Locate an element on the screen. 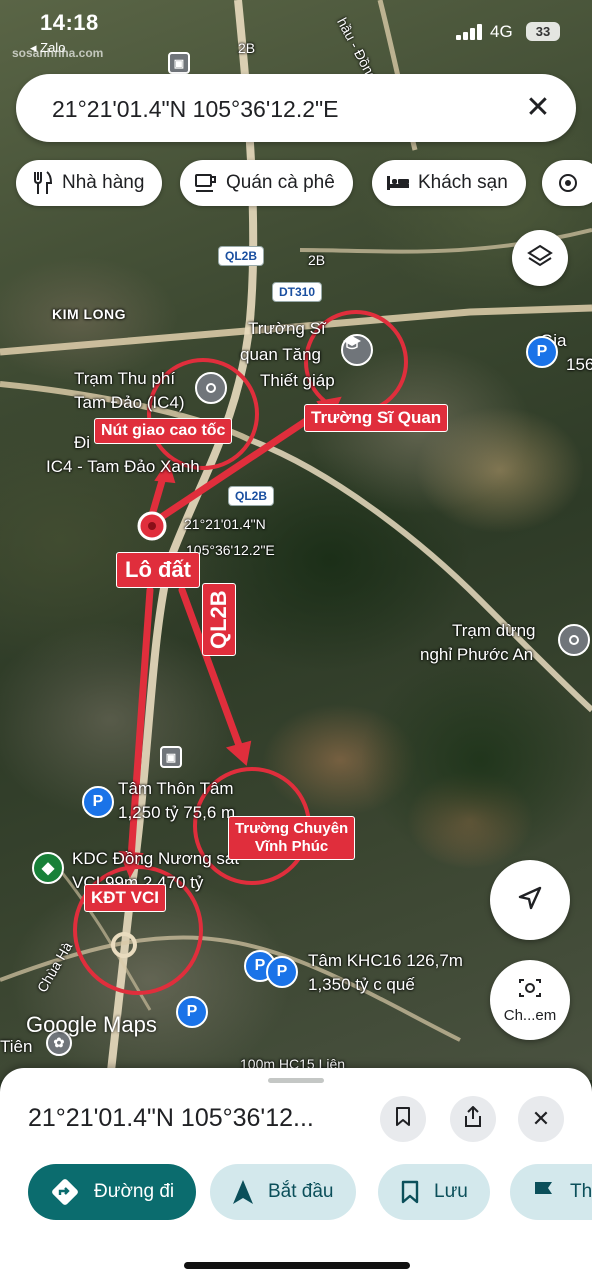  start-button: Bắt đầu is located at coordinates (283, 1192).